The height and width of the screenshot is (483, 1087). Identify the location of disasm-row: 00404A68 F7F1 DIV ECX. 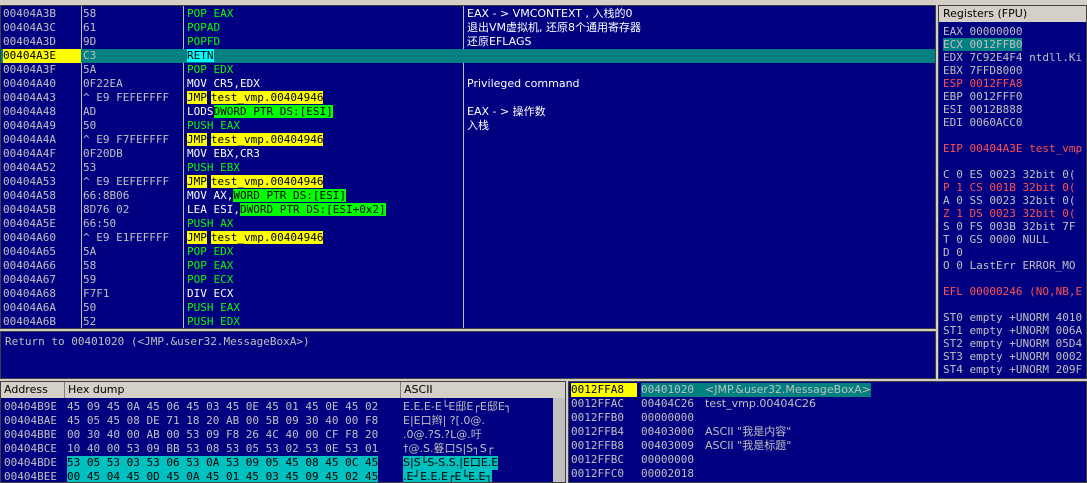
(468, 294).